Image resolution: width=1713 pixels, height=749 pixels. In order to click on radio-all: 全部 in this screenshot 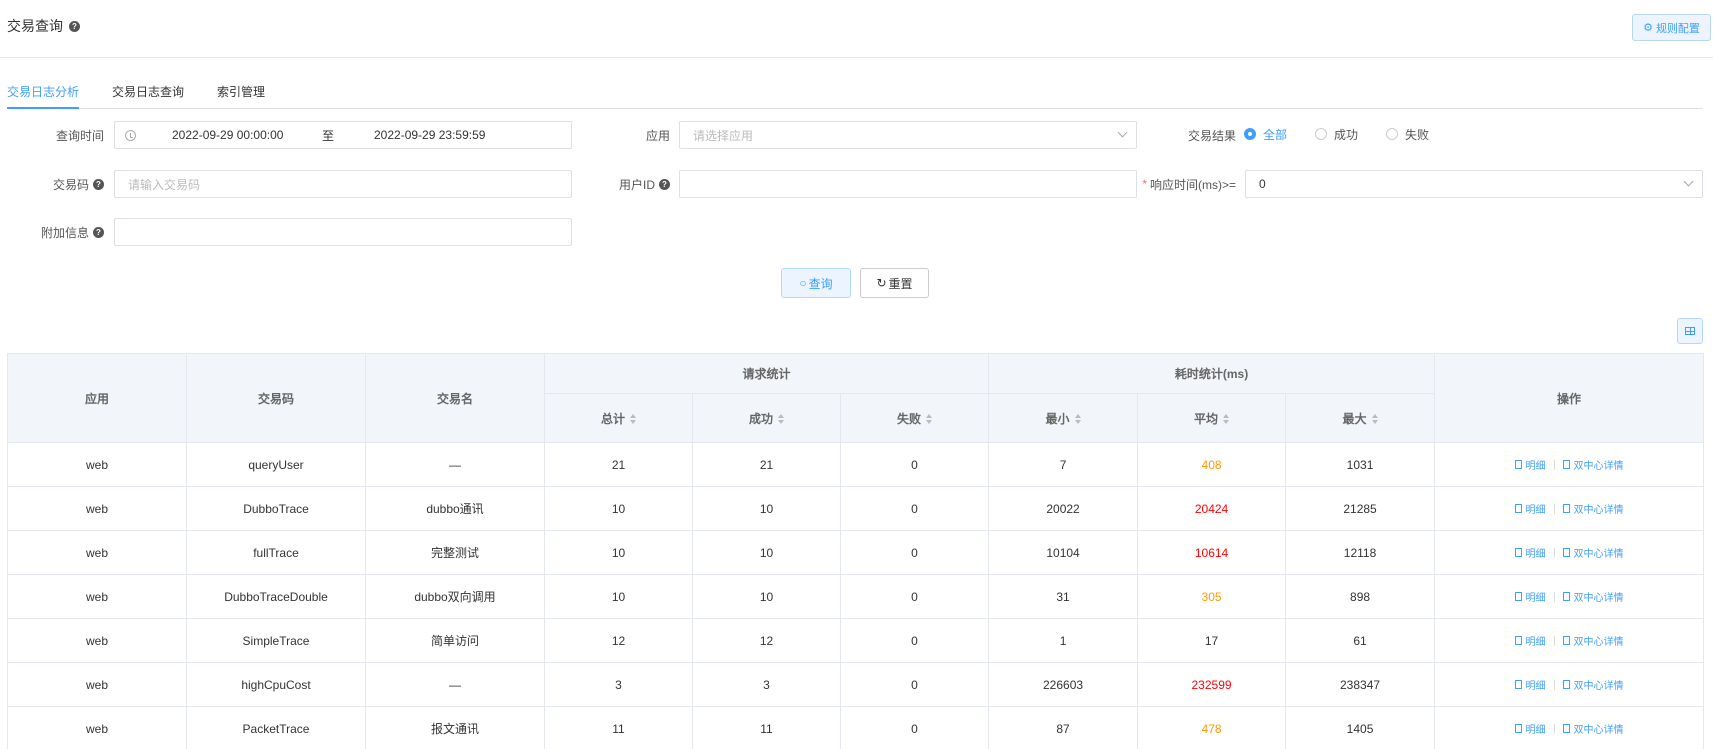, I will do `click(1265, 134)`.